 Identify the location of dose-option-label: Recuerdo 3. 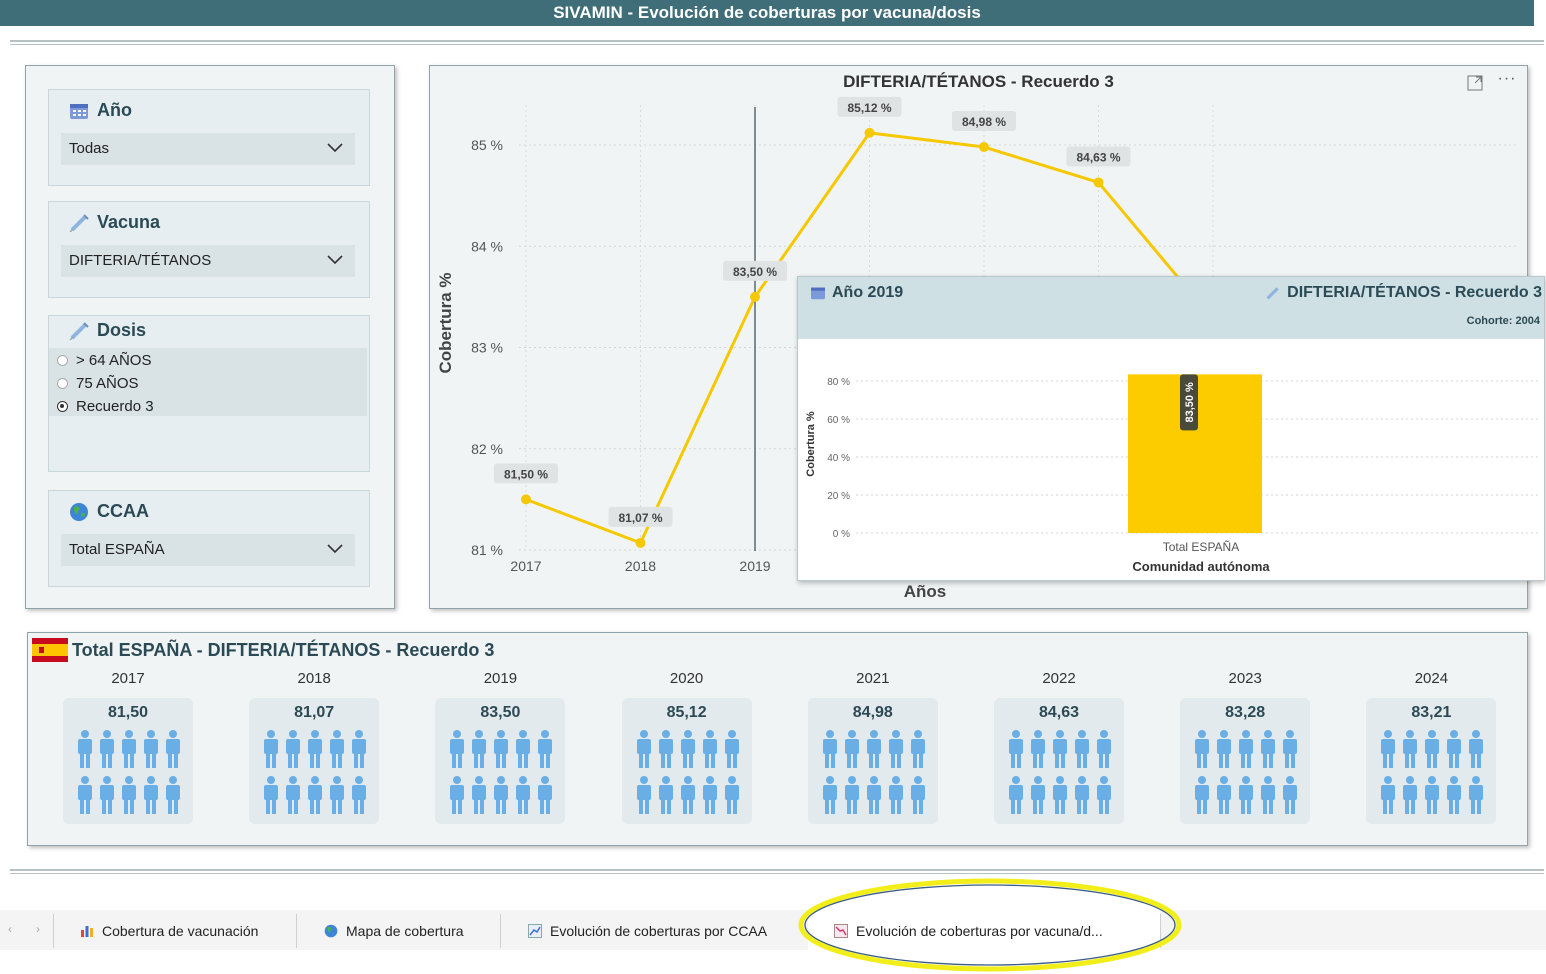
(115, 406).